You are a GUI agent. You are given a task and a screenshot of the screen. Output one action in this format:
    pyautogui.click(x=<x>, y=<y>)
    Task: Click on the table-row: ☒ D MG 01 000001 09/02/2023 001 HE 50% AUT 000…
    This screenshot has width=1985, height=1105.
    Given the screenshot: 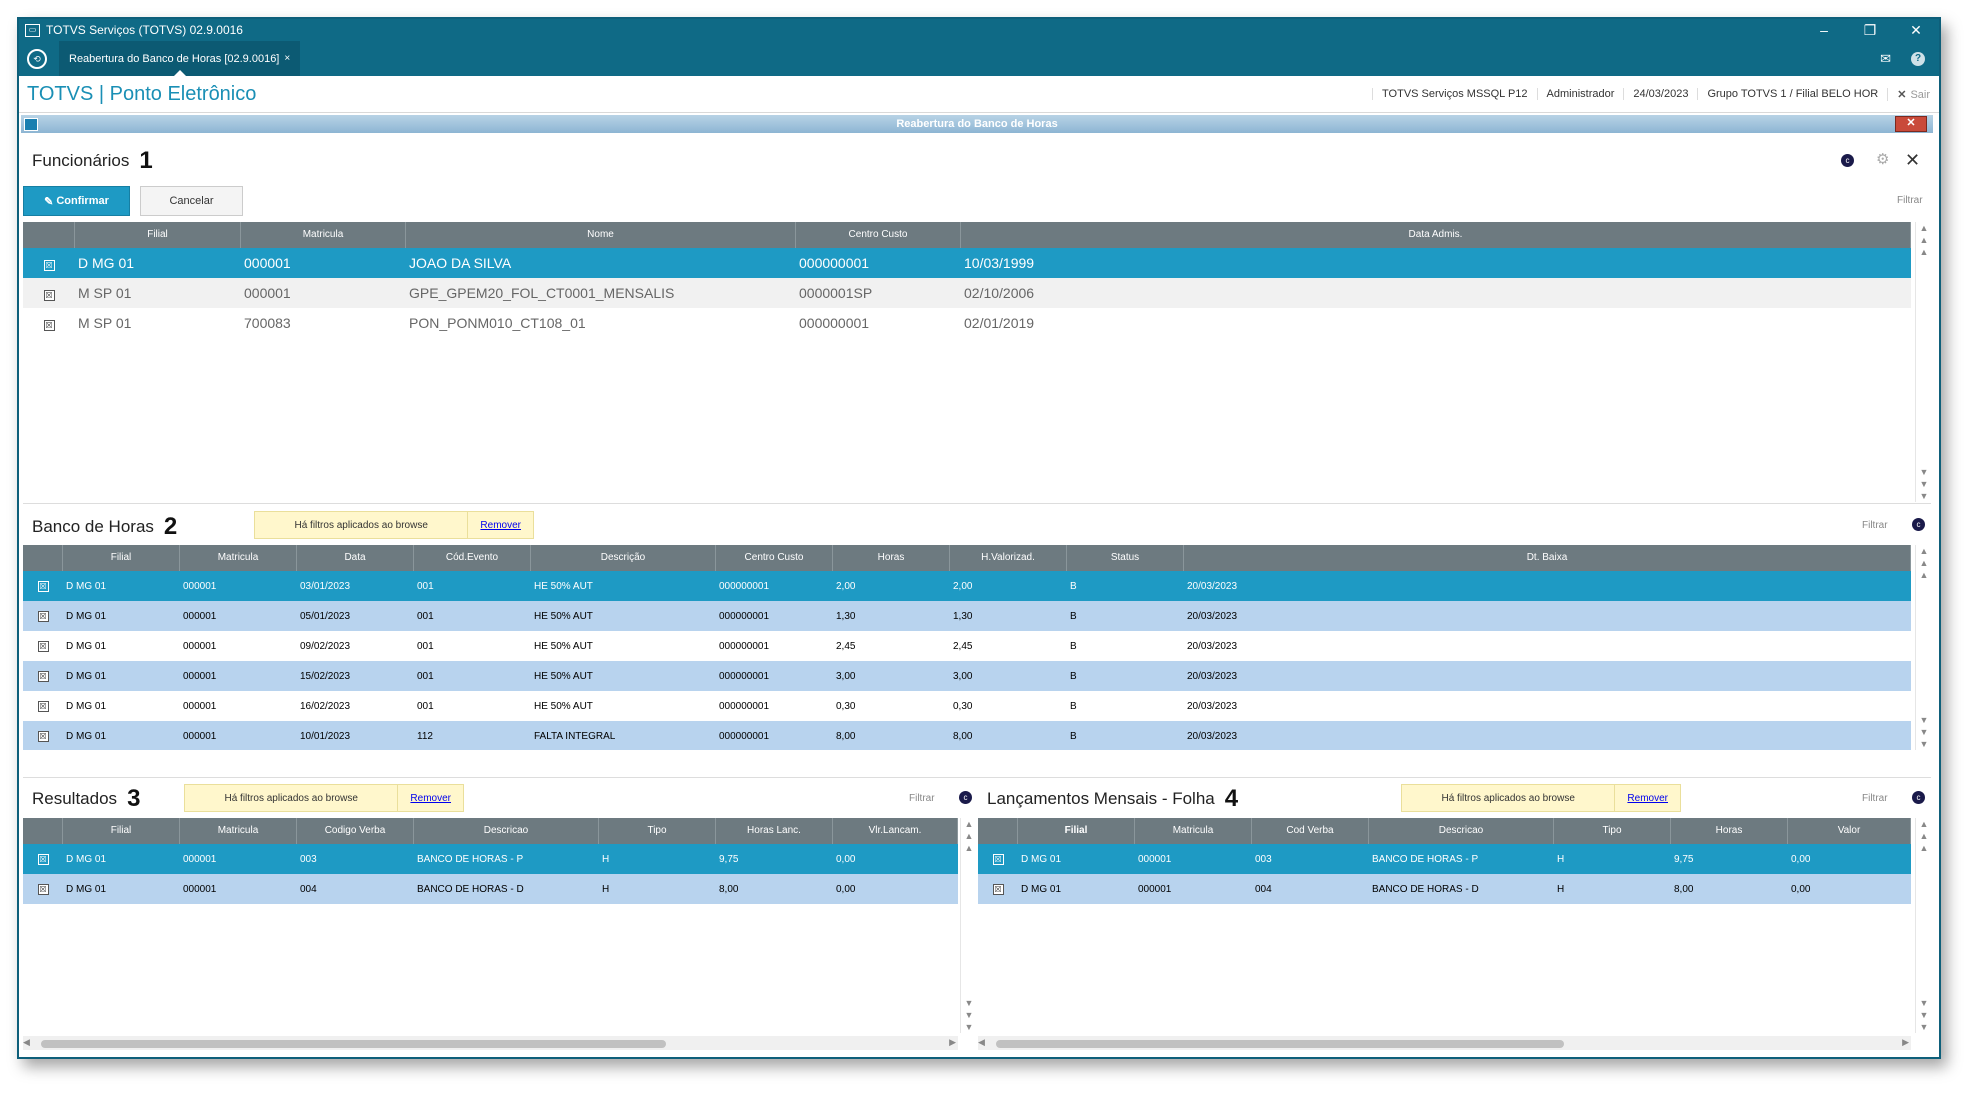 What is the action you would take?
    pyautogui.click(x=967, y=646)
    